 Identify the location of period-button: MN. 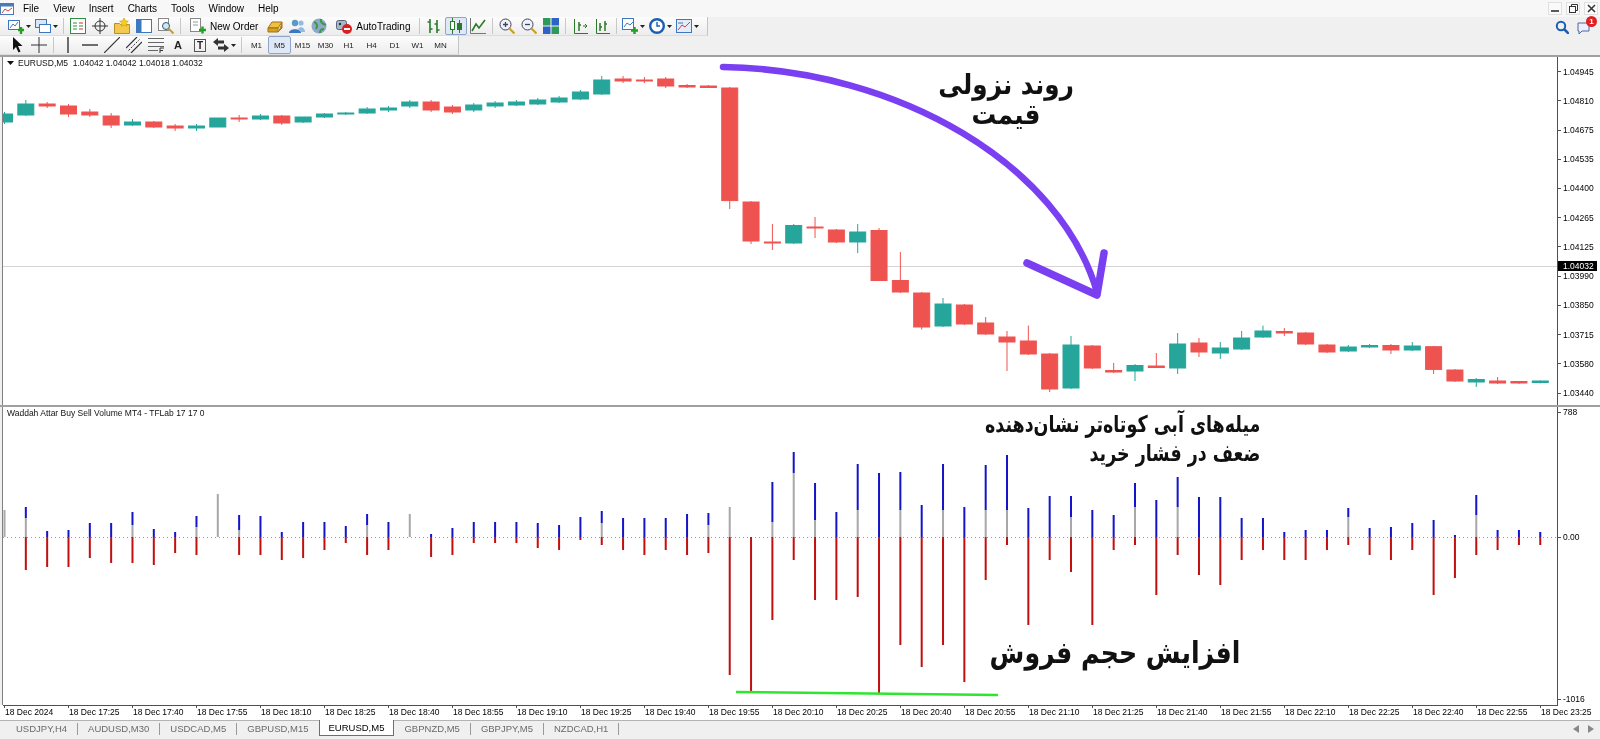
(440, 45).